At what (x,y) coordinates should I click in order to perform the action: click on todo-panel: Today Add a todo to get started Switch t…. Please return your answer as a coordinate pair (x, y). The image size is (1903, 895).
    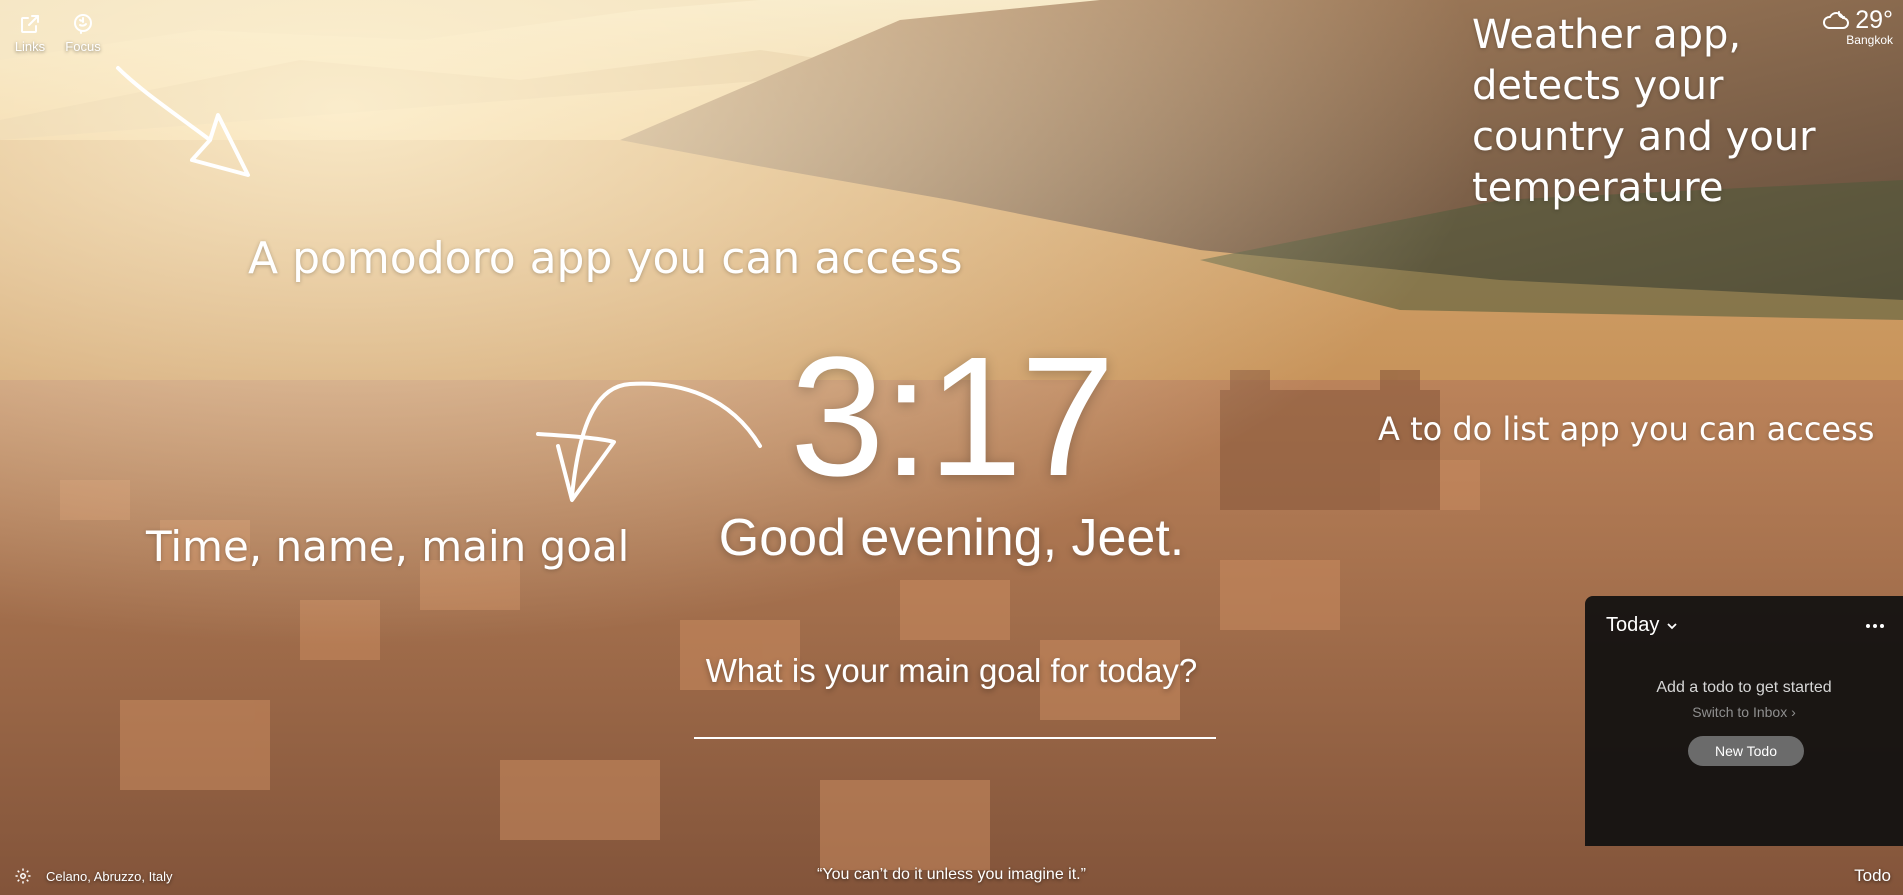
    Looking at the image, I should click on (1744, 721).